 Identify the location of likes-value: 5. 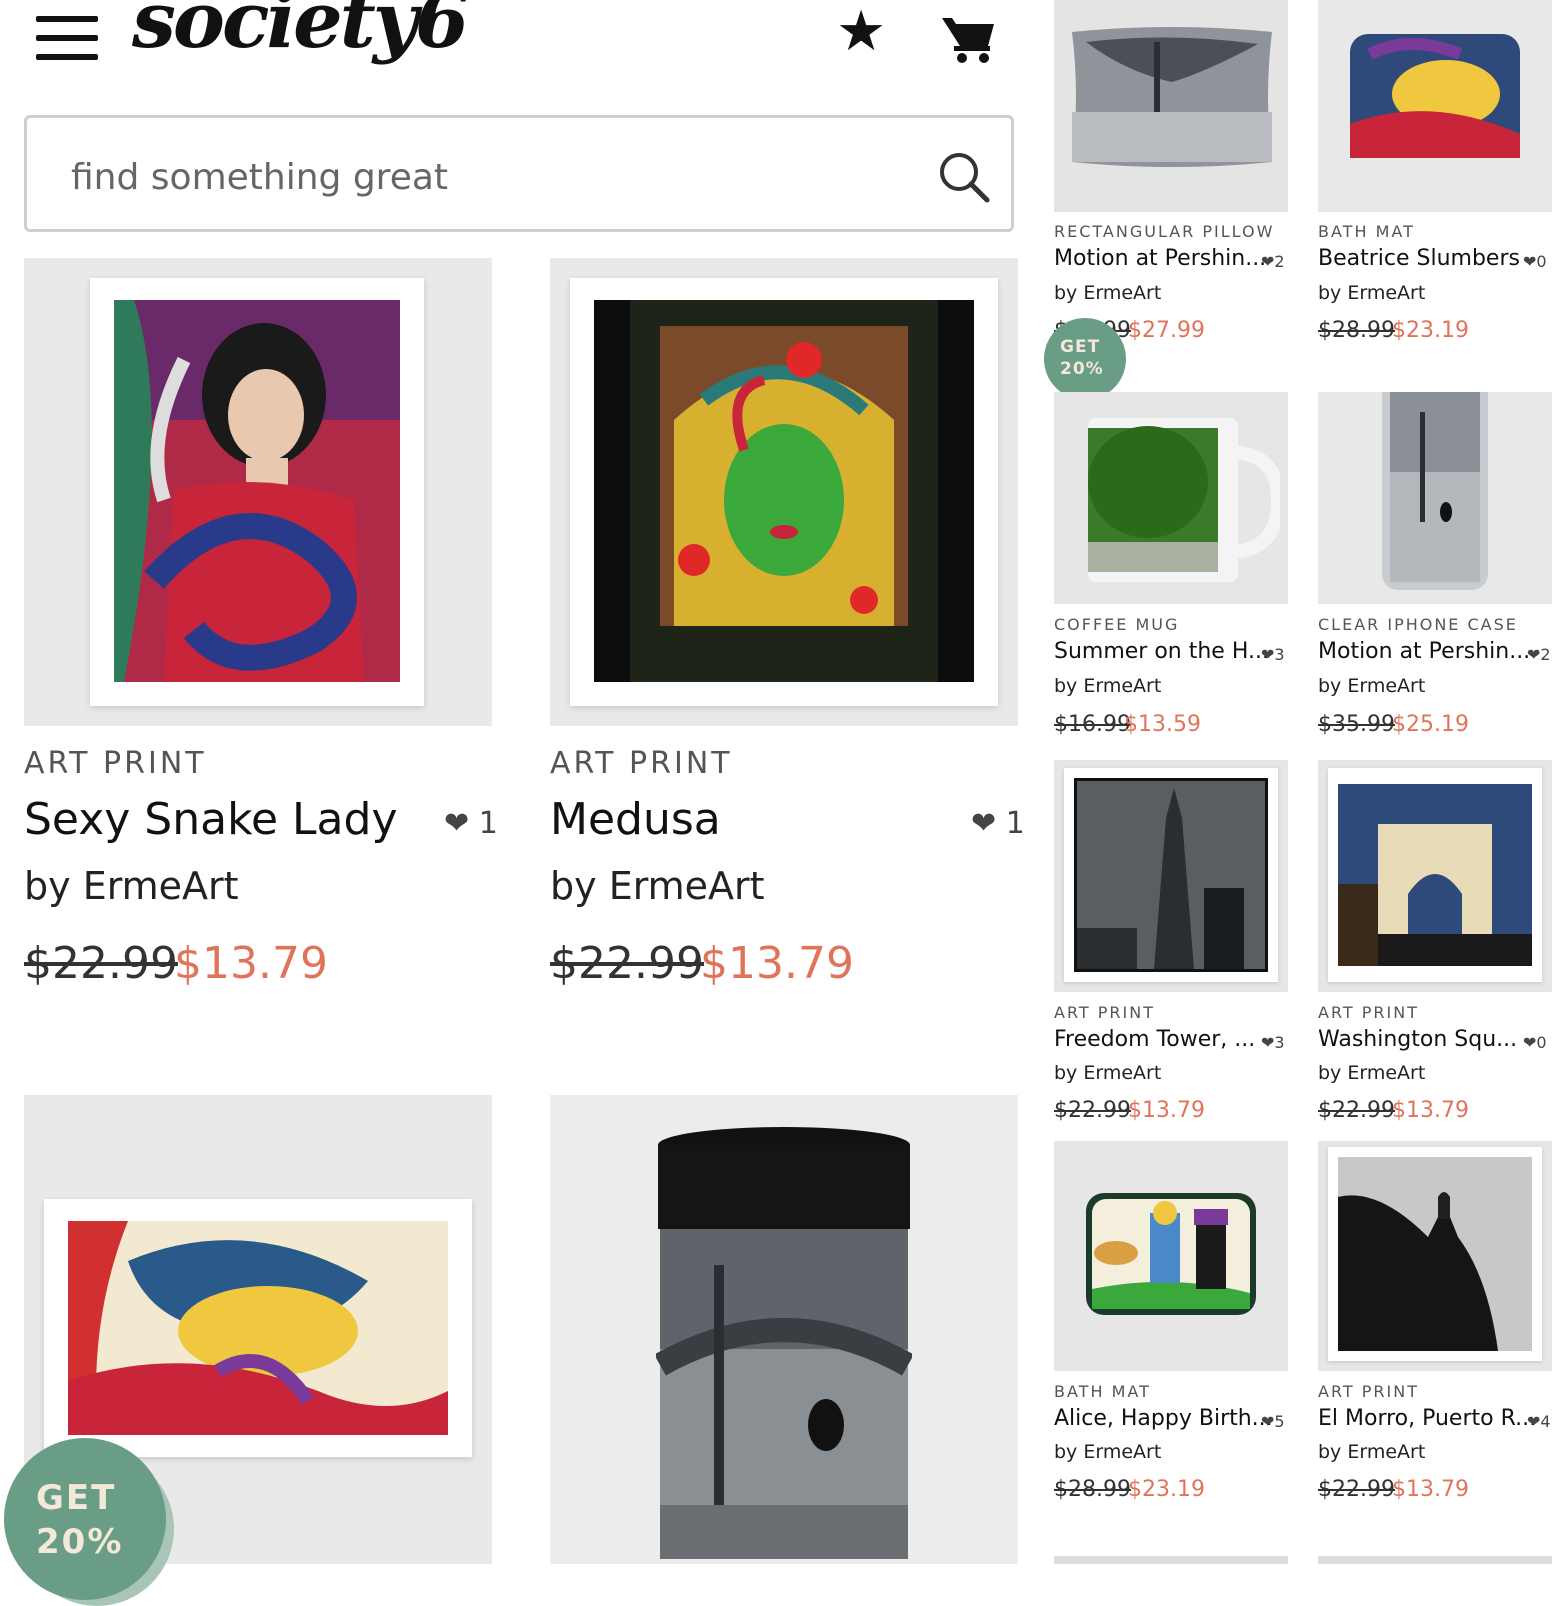
(1279, 1421).